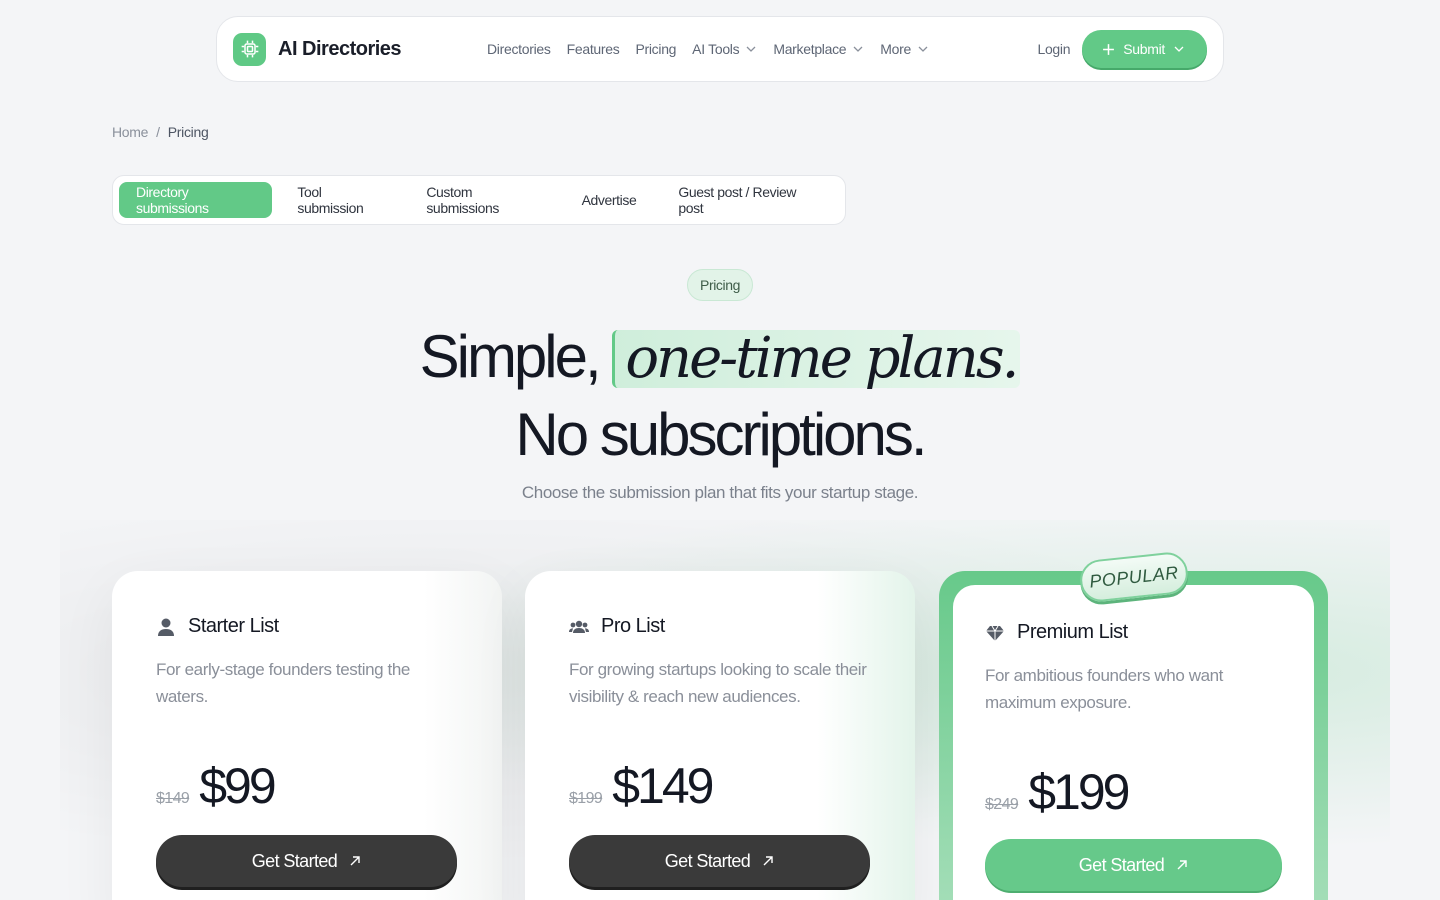 The height and width of the screenshot is (900, 1440). I want to click on nav-link-label: Pricing, so click(656, 49).